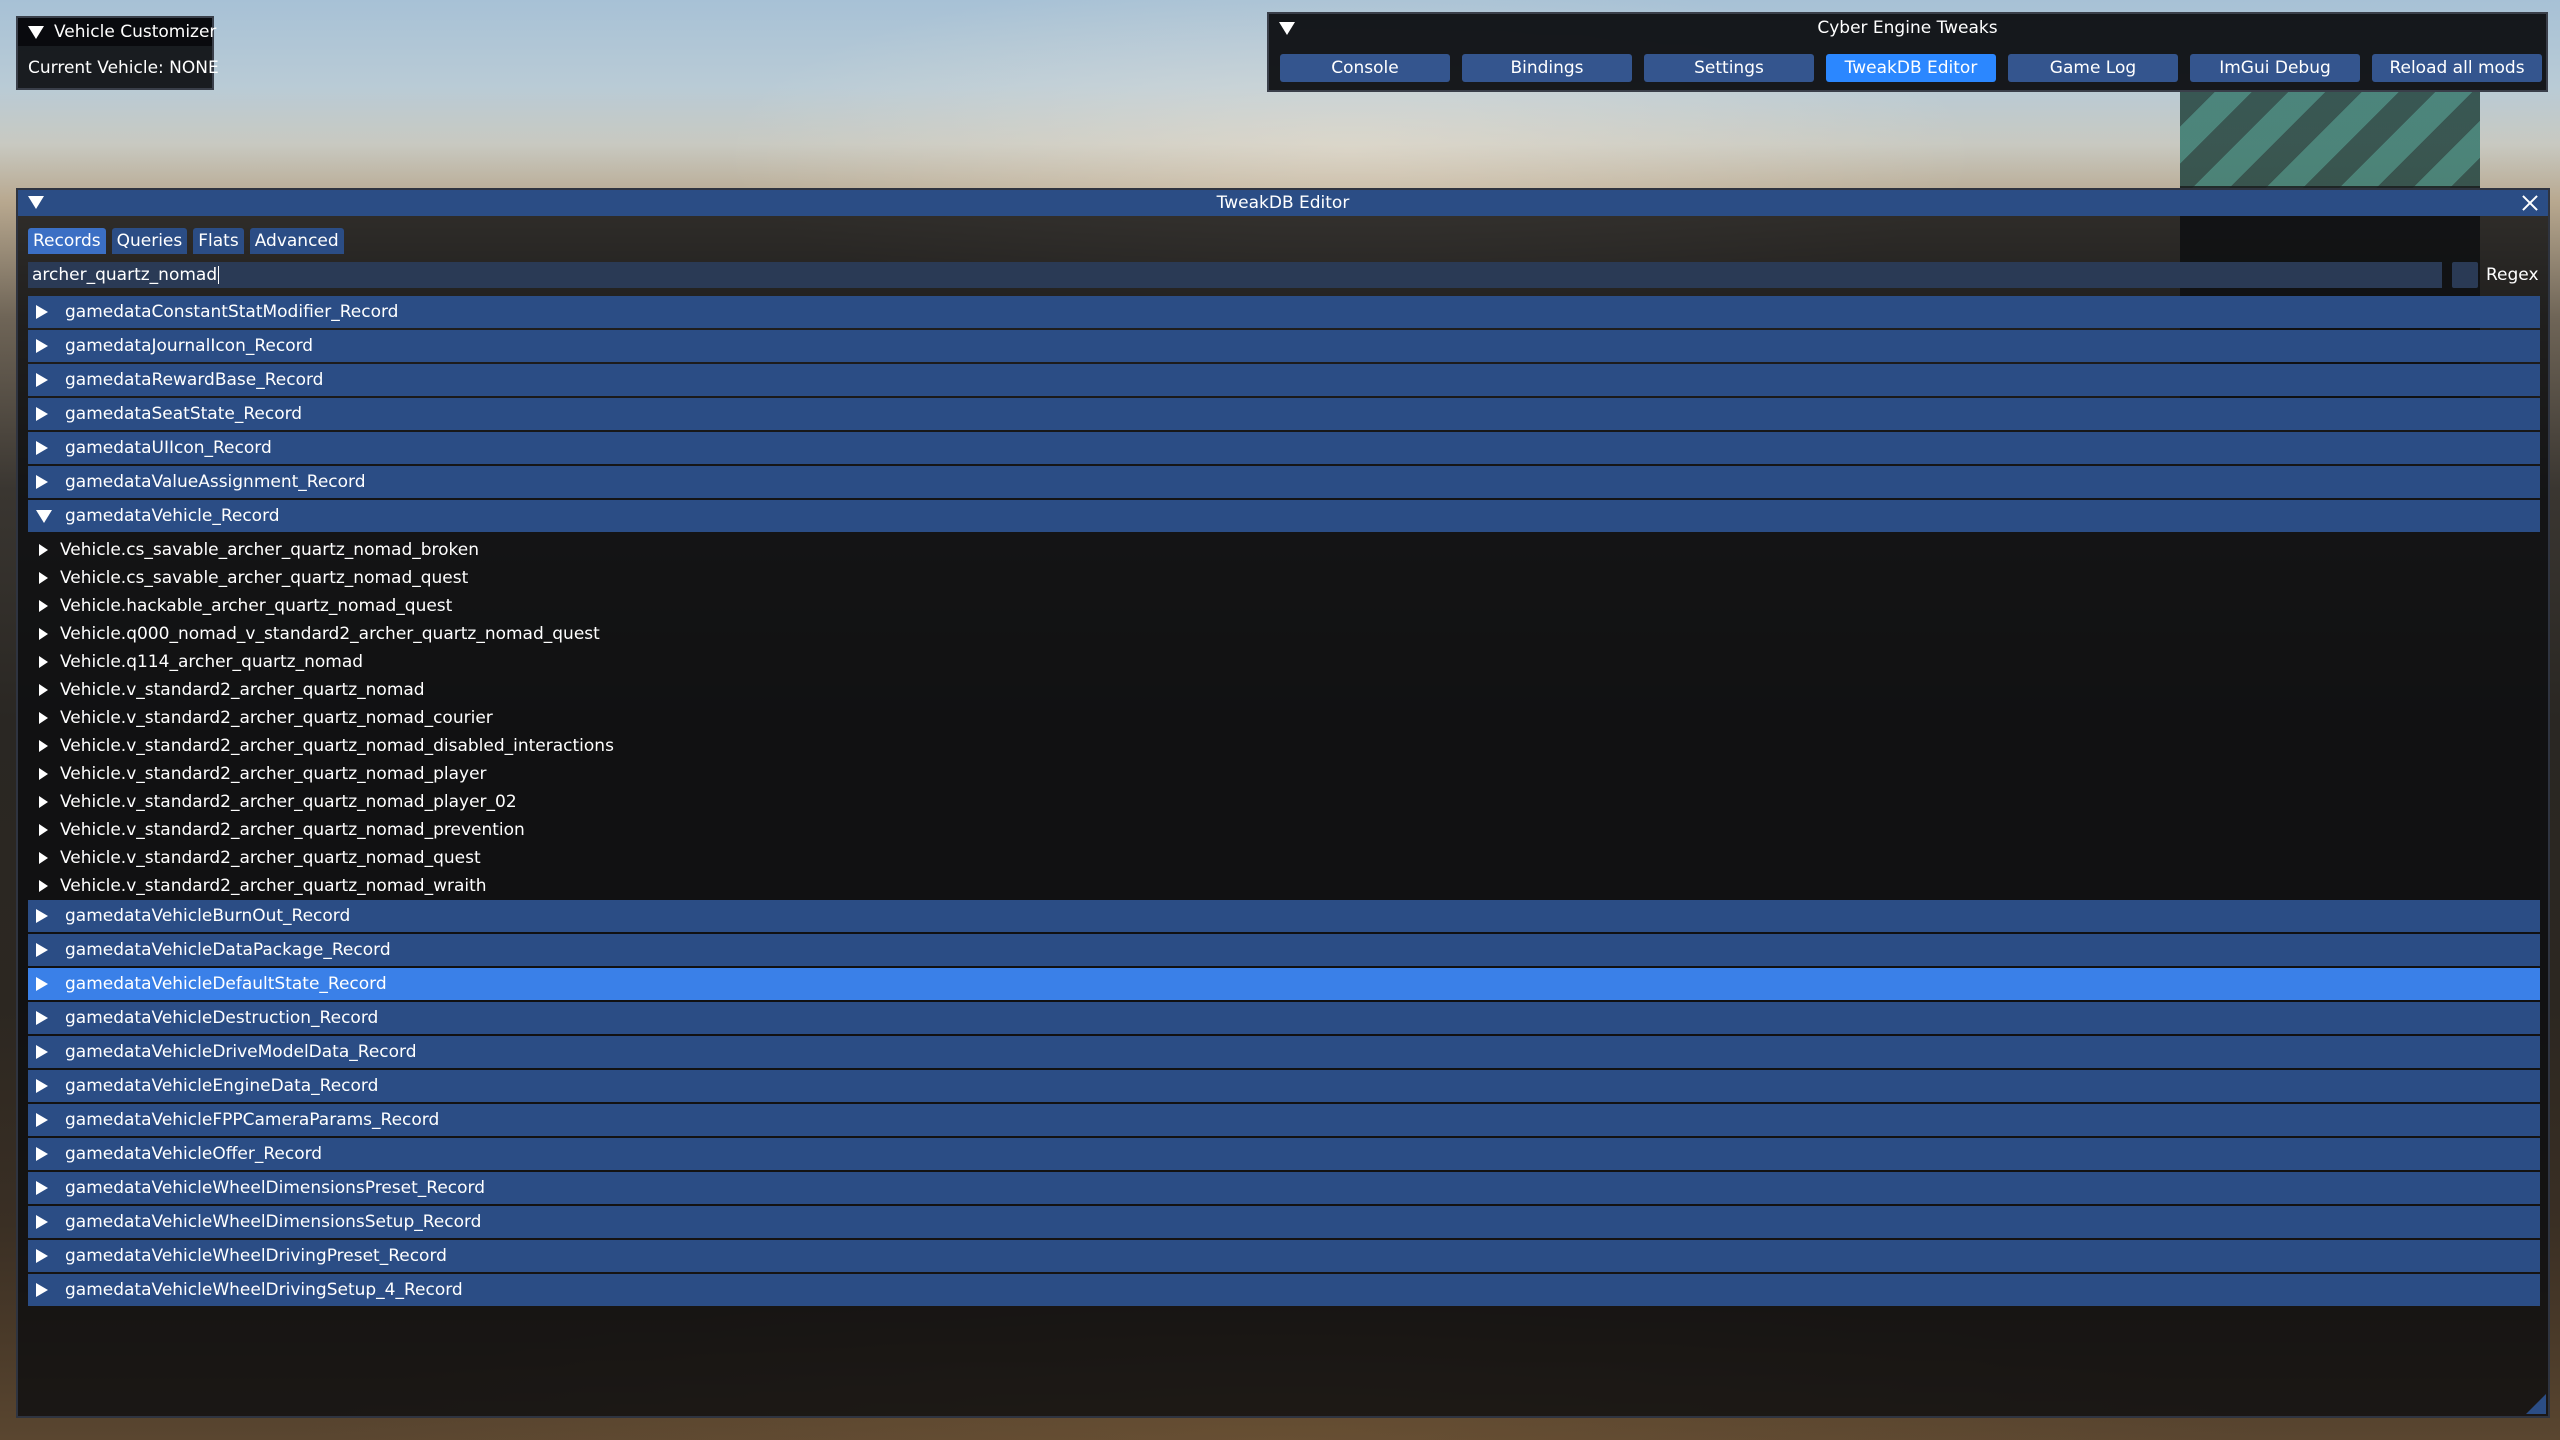 The width and height of the screenshot is (2560, 1440). What do you see at coordinates (1284, 448) in the screenshot?
I see `record-row: gamedataUIIcon_Record` at bounding box center [1284, 448].